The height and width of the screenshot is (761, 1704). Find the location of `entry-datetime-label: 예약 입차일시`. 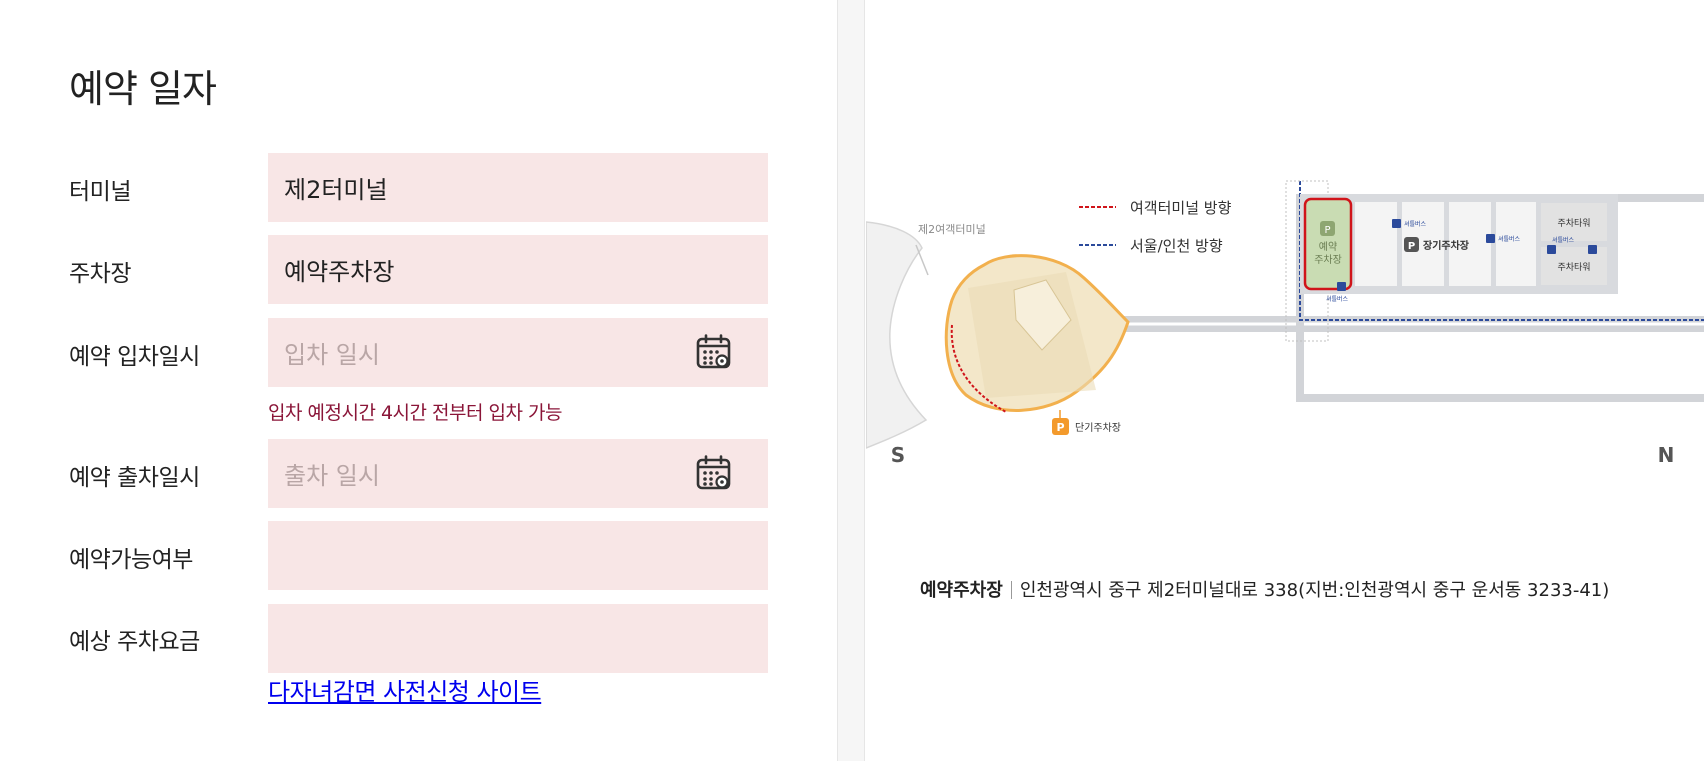

entry-datetime-label: 예약 입차일시 is located at coordinates (134, 357).